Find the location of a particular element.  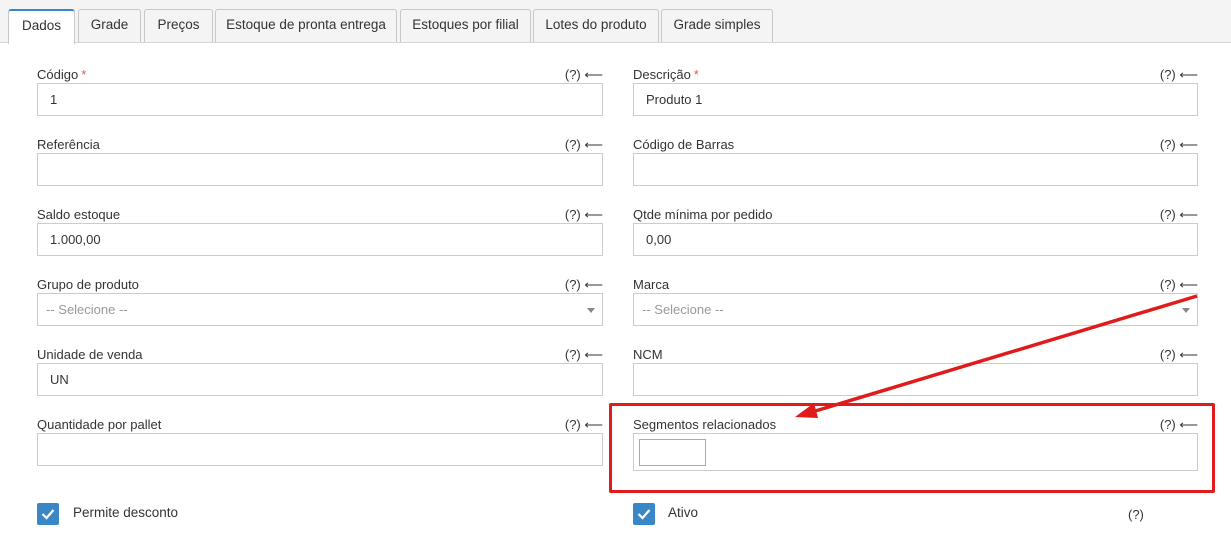

qtde-minima-label: Qtde mínima por pedido is located at coordinates (703, 214).